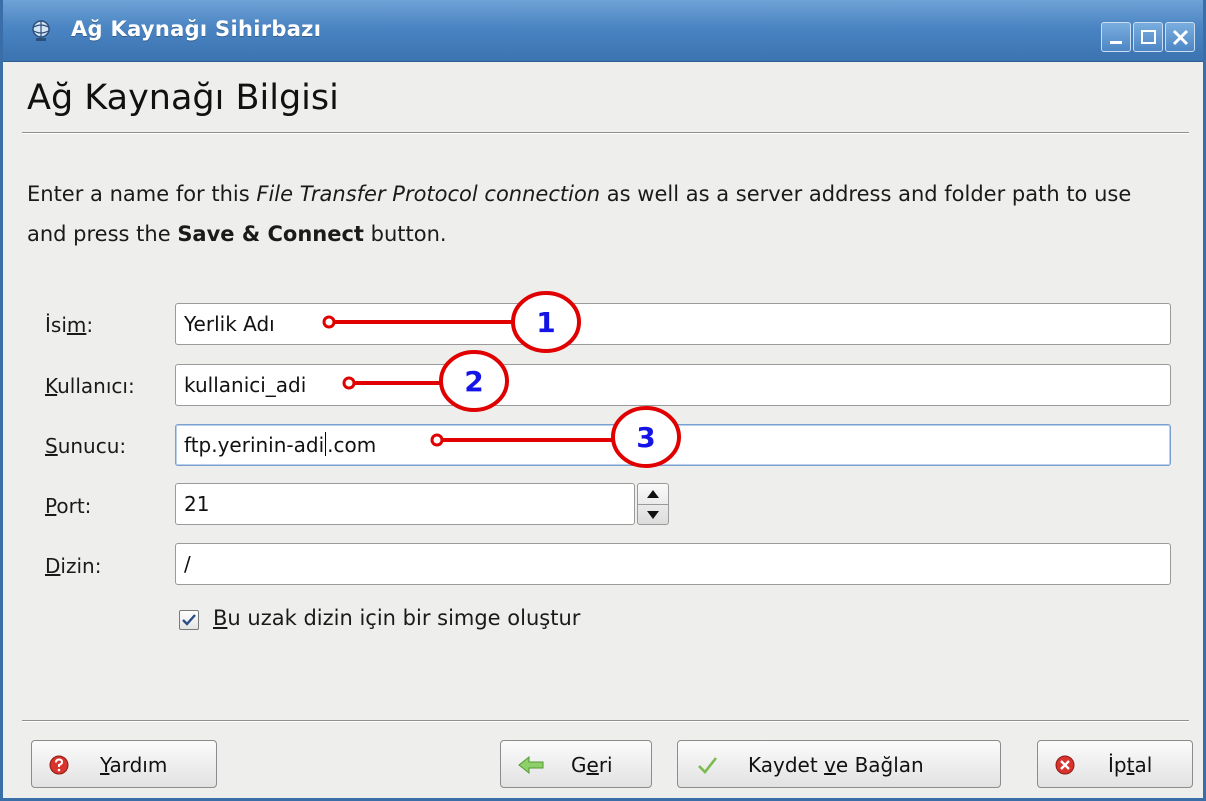 The image size is (1206, 801). Describe the element at coordinates (196, 29) in the screenshot. I see `window-title: Ağ Kaynağı Sihirbazı` at that location.